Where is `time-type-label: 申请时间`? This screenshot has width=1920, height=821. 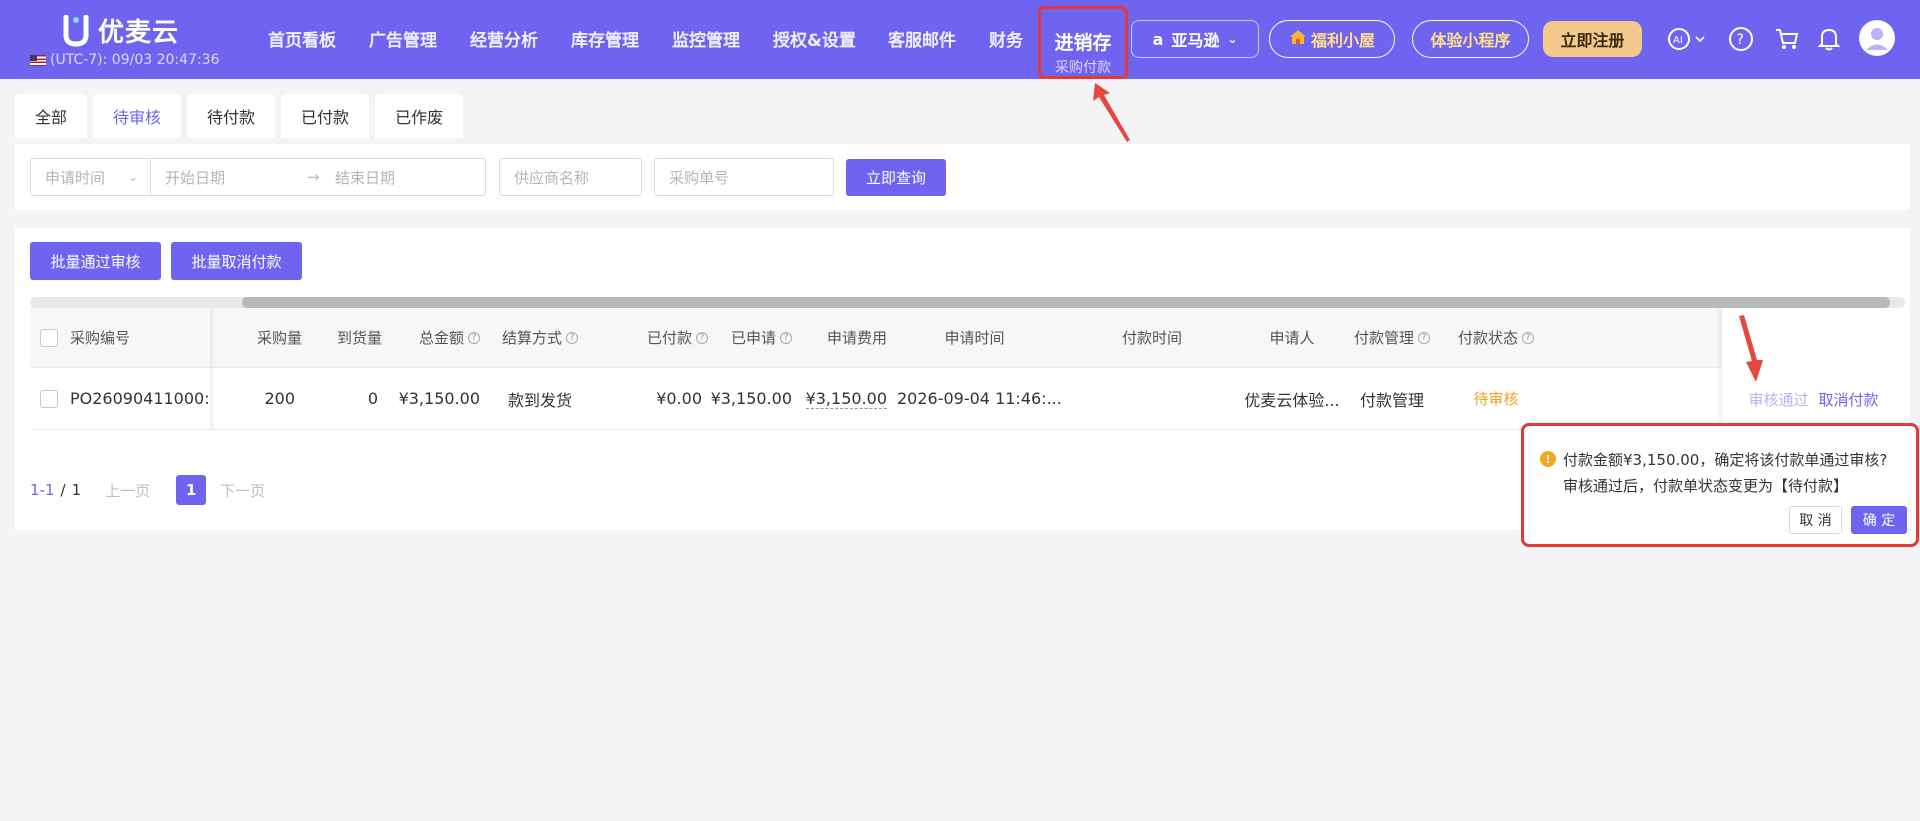 time-type-label: 申请时间 is located at coordinates (75, 177).